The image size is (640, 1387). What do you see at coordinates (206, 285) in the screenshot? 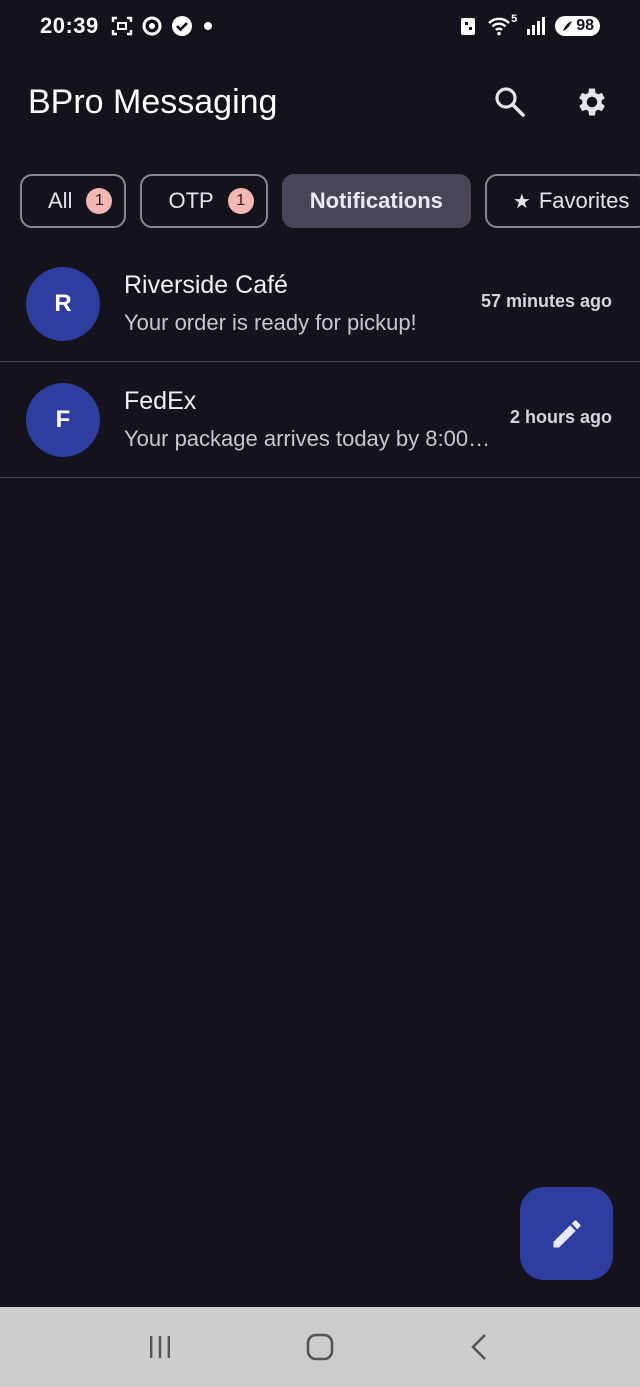
I see `sender-name: Riverside Café` at bounding box center [206, 285].